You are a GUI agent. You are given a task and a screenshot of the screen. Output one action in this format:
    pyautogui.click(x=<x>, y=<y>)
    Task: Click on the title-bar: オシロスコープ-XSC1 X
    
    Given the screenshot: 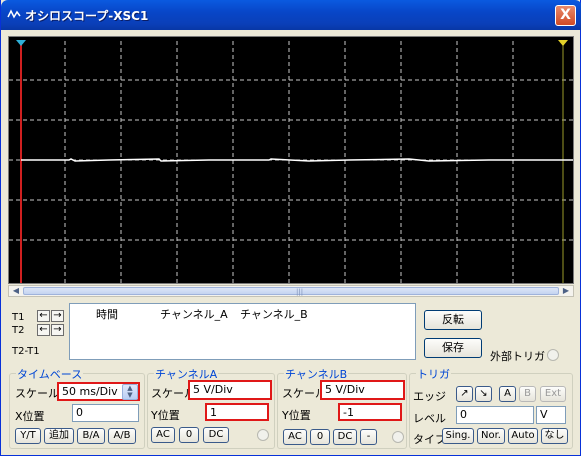 What is the action you would take?
    pyautogui.click(x=291, y=15)
    